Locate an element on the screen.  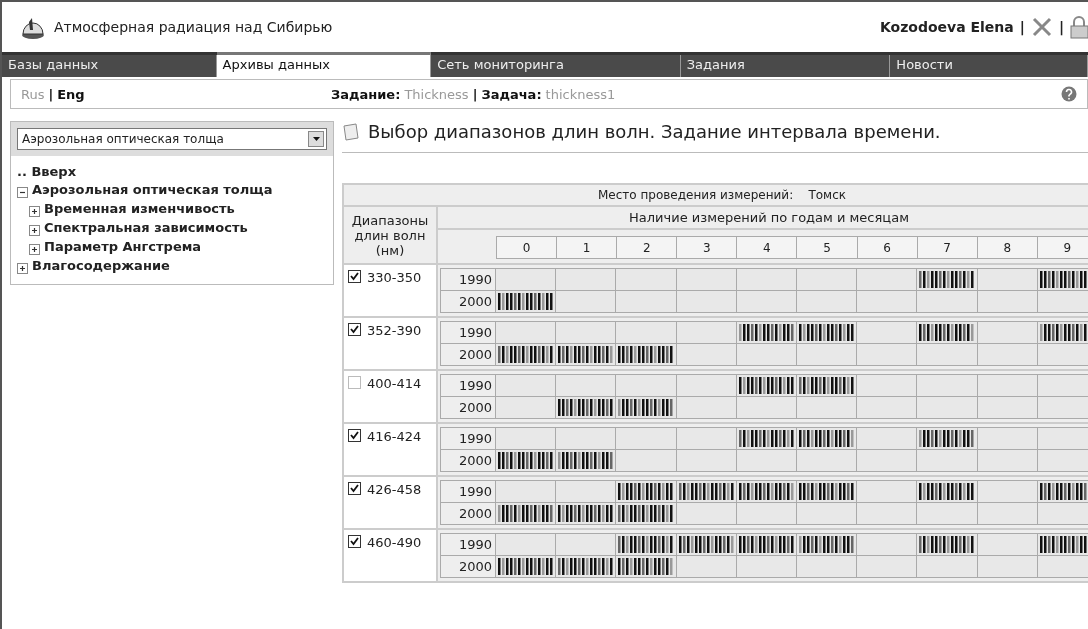
column-header: 6 is located at coordinates (887, 247).